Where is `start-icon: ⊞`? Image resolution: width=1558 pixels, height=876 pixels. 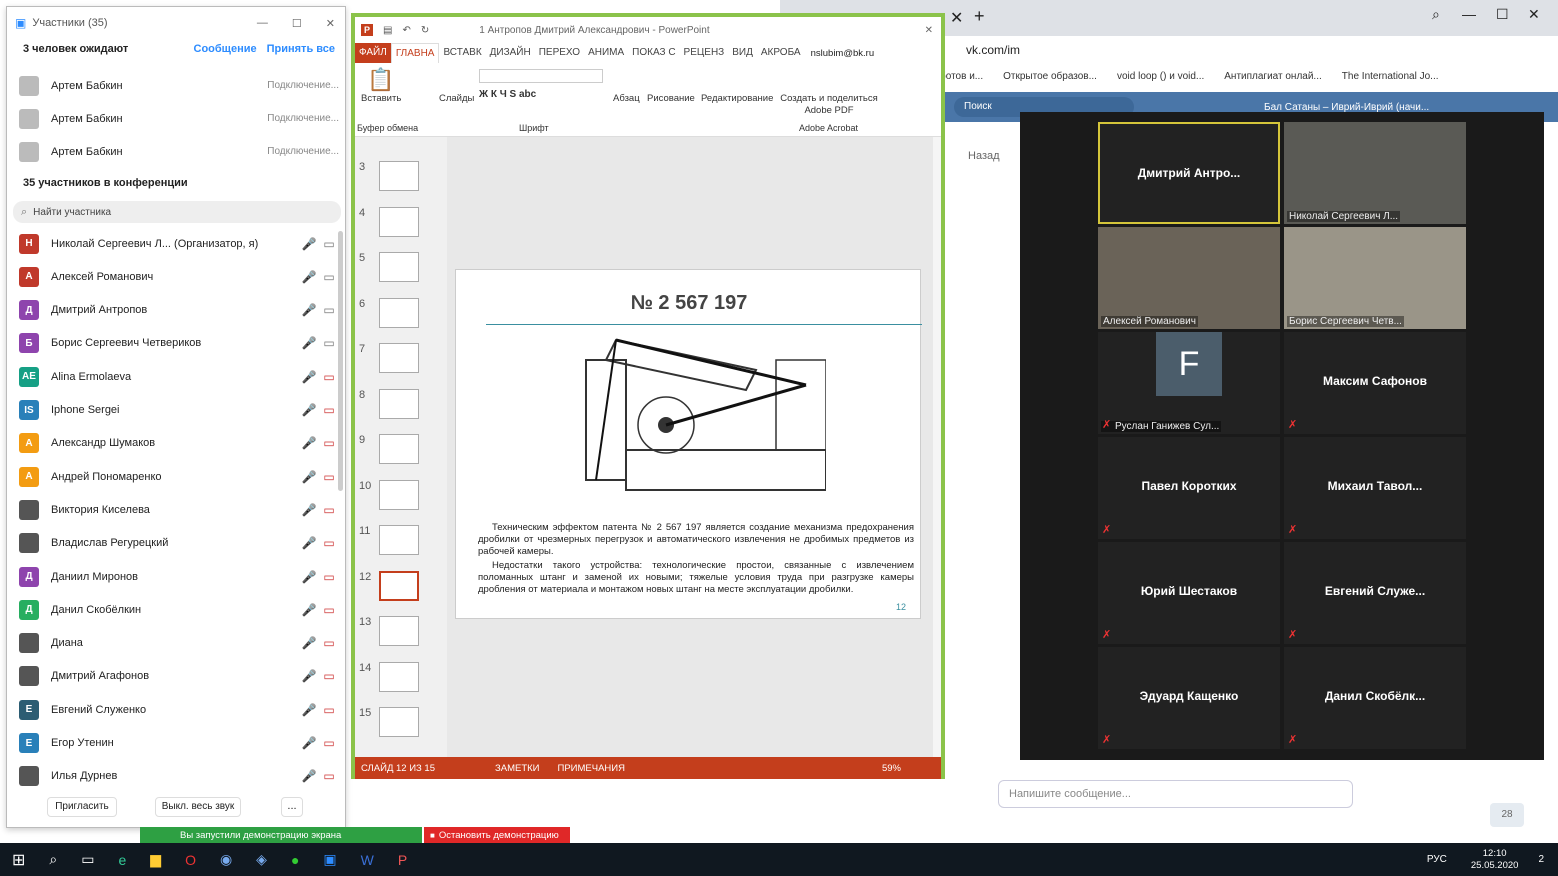 start-icon: ⊞ is located at coordinates (18, 860).